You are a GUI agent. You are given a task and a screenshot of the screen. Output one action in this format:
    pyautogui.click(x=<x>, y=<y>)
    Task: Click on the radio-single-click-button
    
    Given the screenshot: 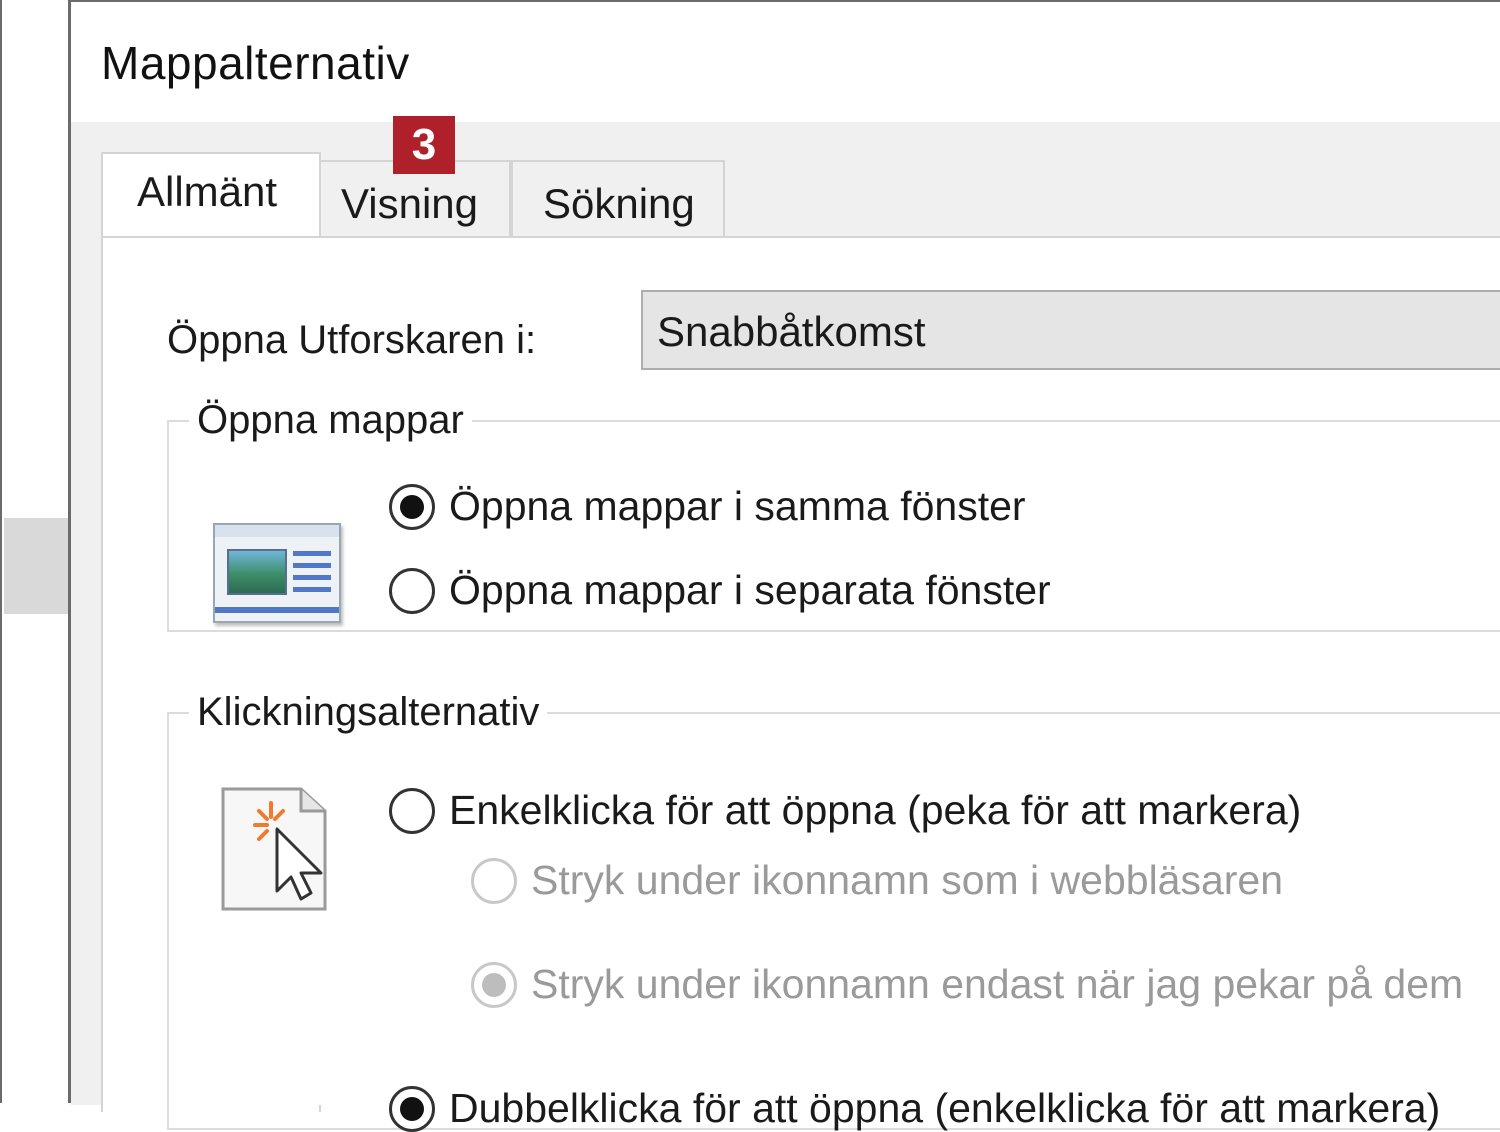 What is the action you would take?
    pyautogui.click(x=412, y=810)
    